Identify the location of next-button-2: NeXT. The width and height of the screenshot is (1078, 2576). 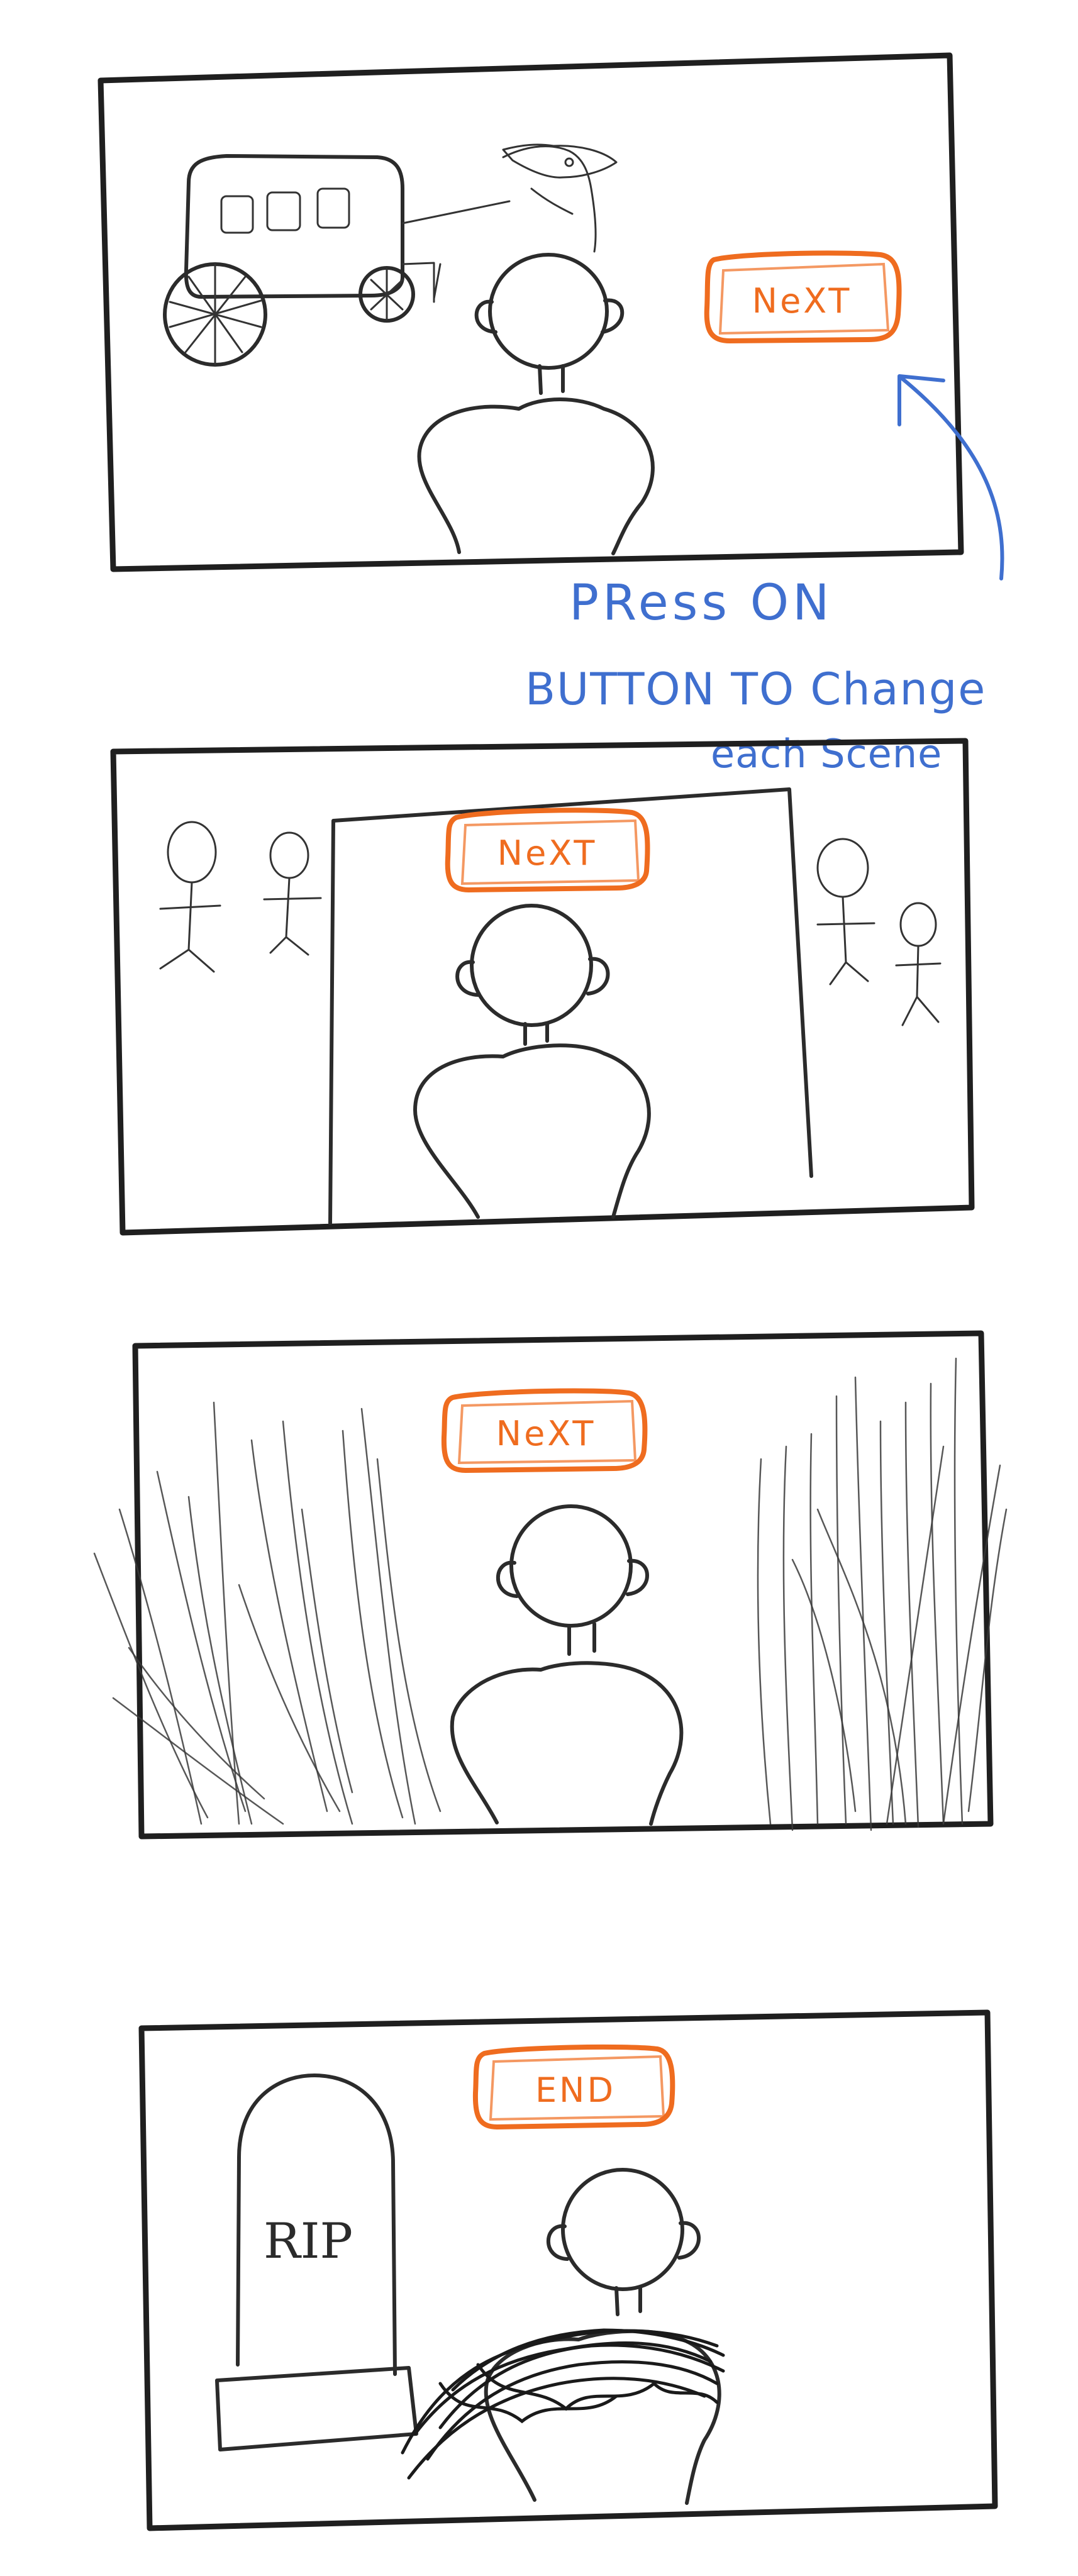
(547, 850).